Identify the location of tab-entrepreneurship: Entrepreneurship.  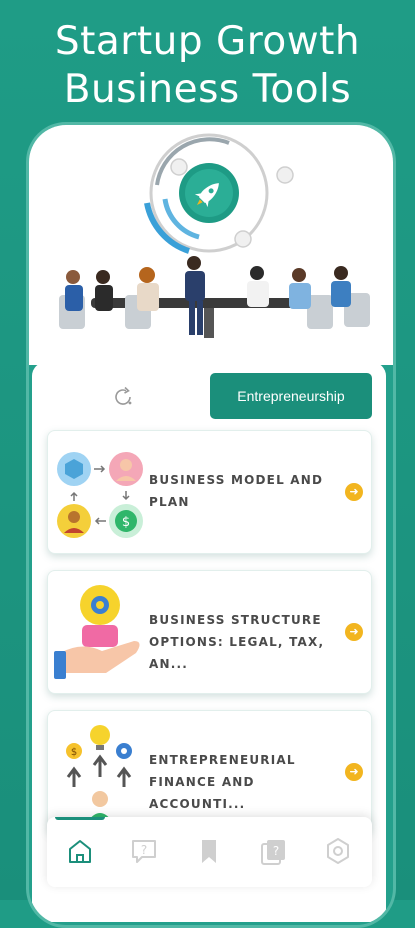
(291, 396).